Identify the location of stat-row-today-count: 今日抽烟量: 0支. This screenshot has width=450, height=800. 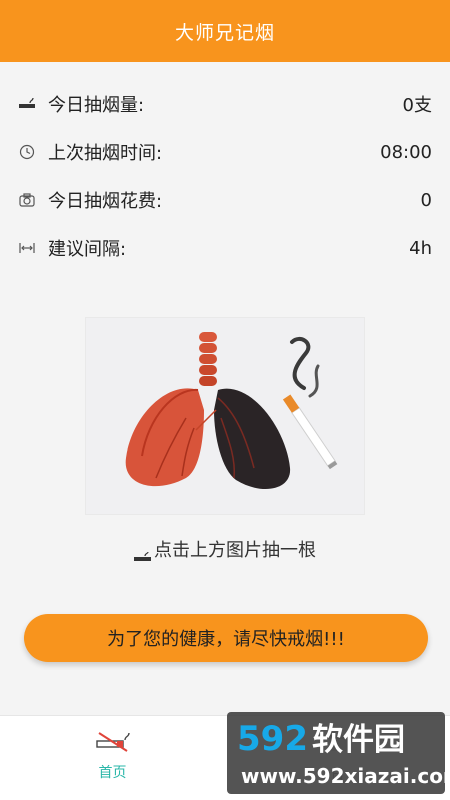
(225, 104).